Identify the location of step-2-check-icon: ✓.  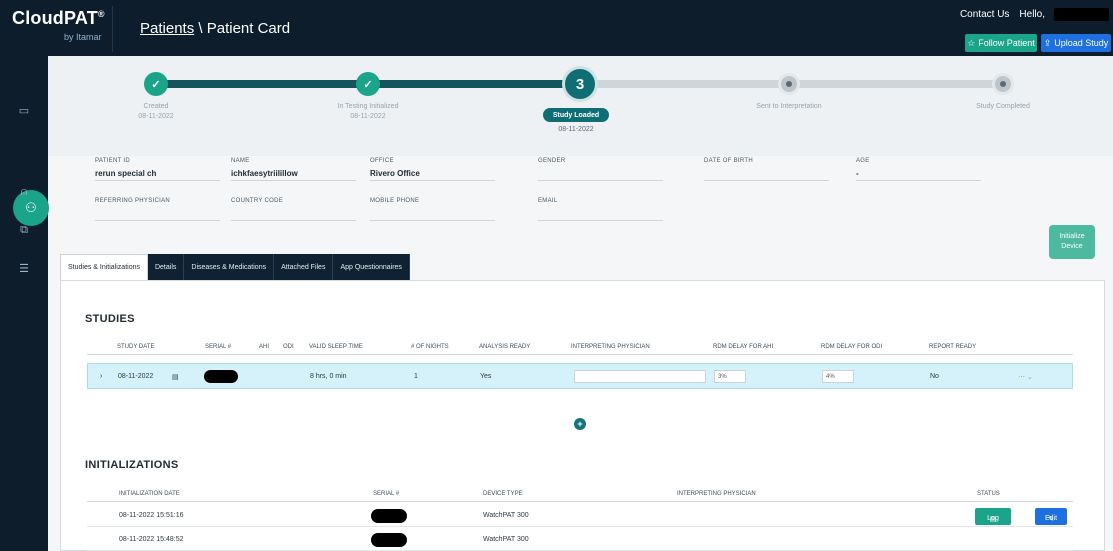
(368, 84).